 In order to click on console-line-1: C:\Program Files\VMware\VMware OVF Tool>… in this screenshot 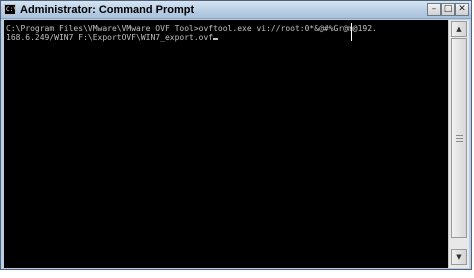, I will do `click(191, 28)`.